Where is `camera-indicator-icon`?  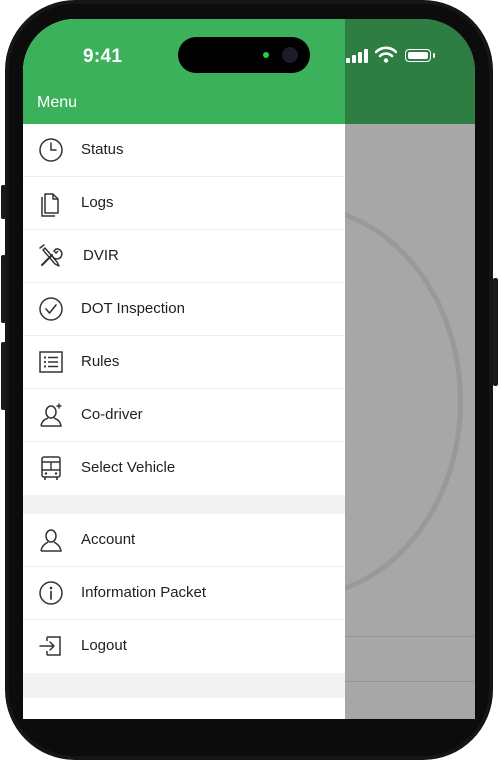 camera-indicator-icon is located at coordinates (266, 55).